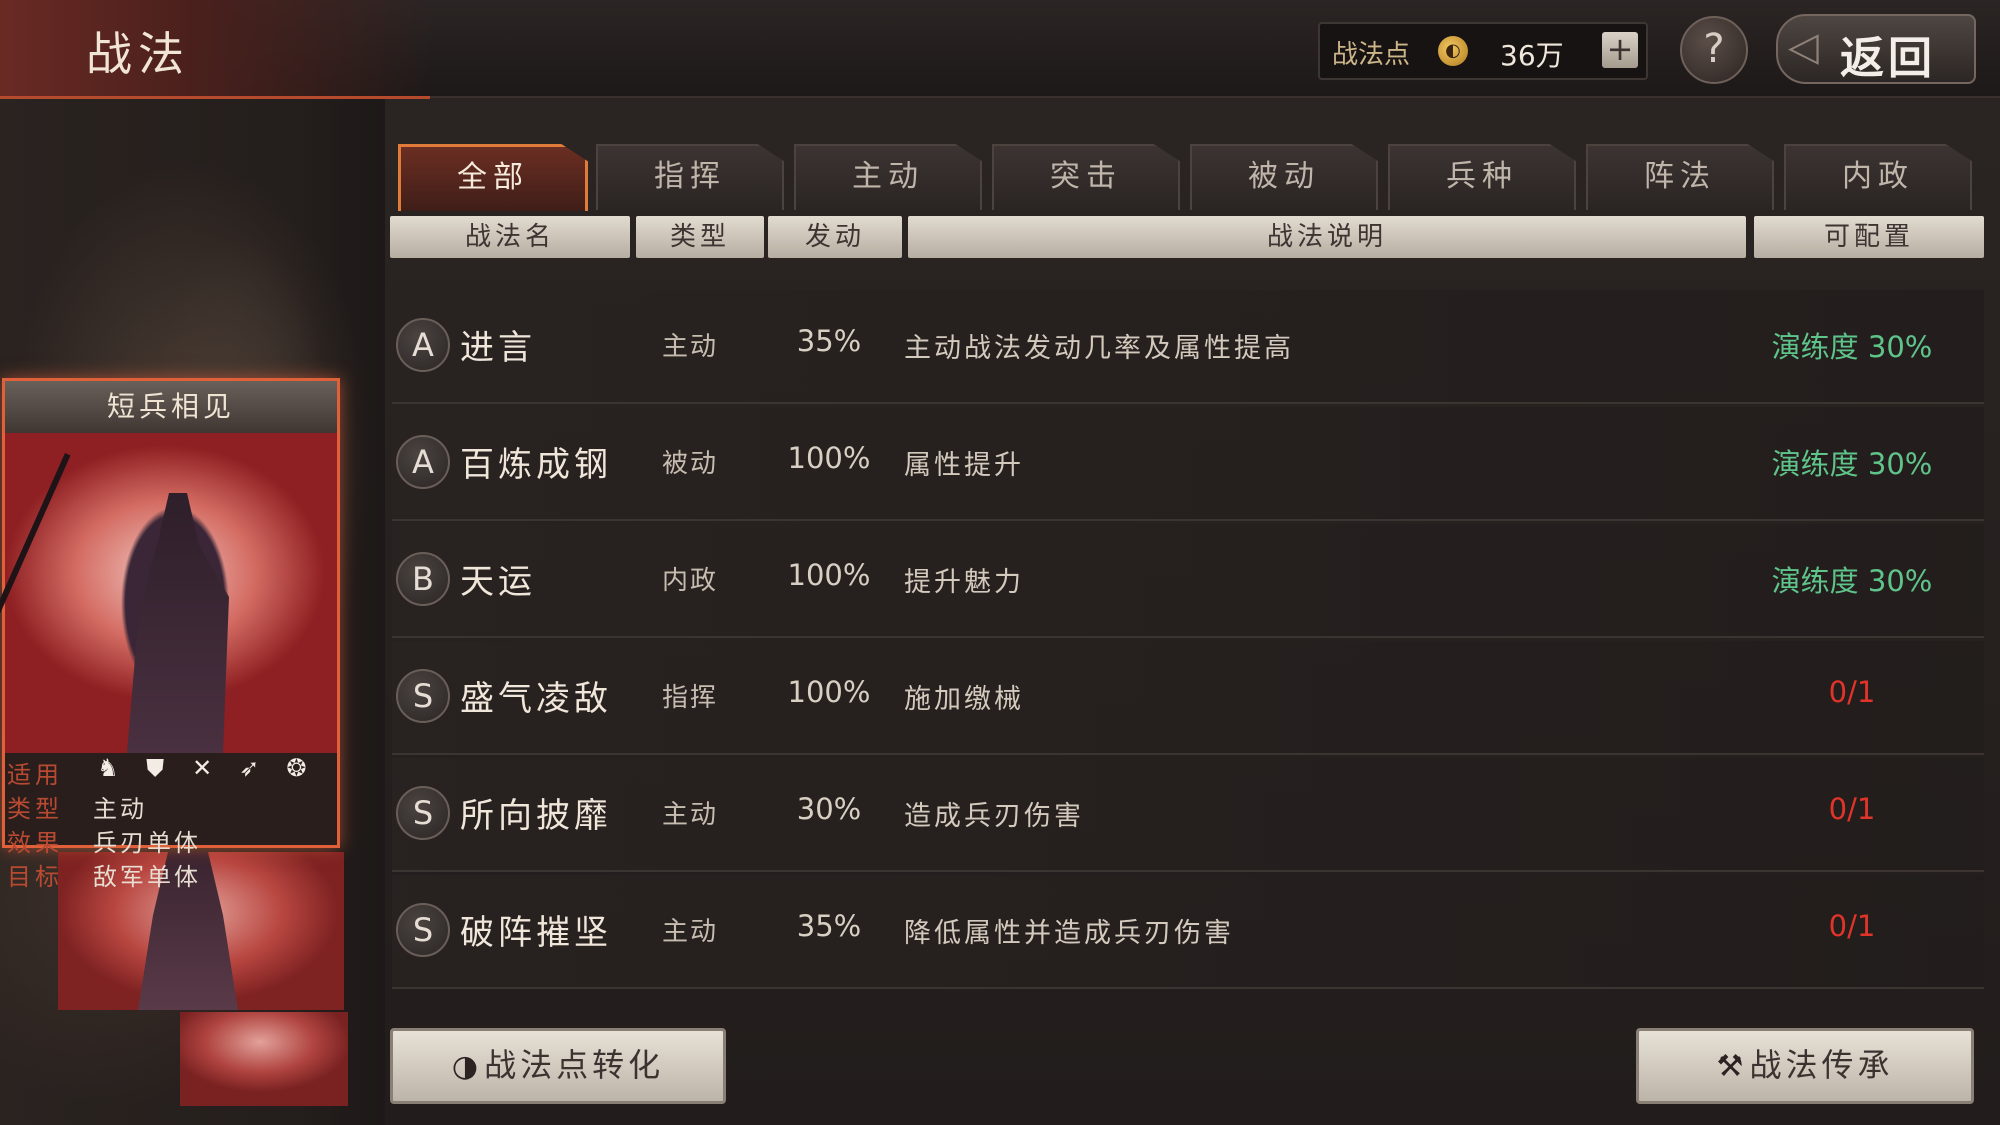 The image size is (2000, 1125). I want to click on bow-icon: ➶, so click(249, 768).